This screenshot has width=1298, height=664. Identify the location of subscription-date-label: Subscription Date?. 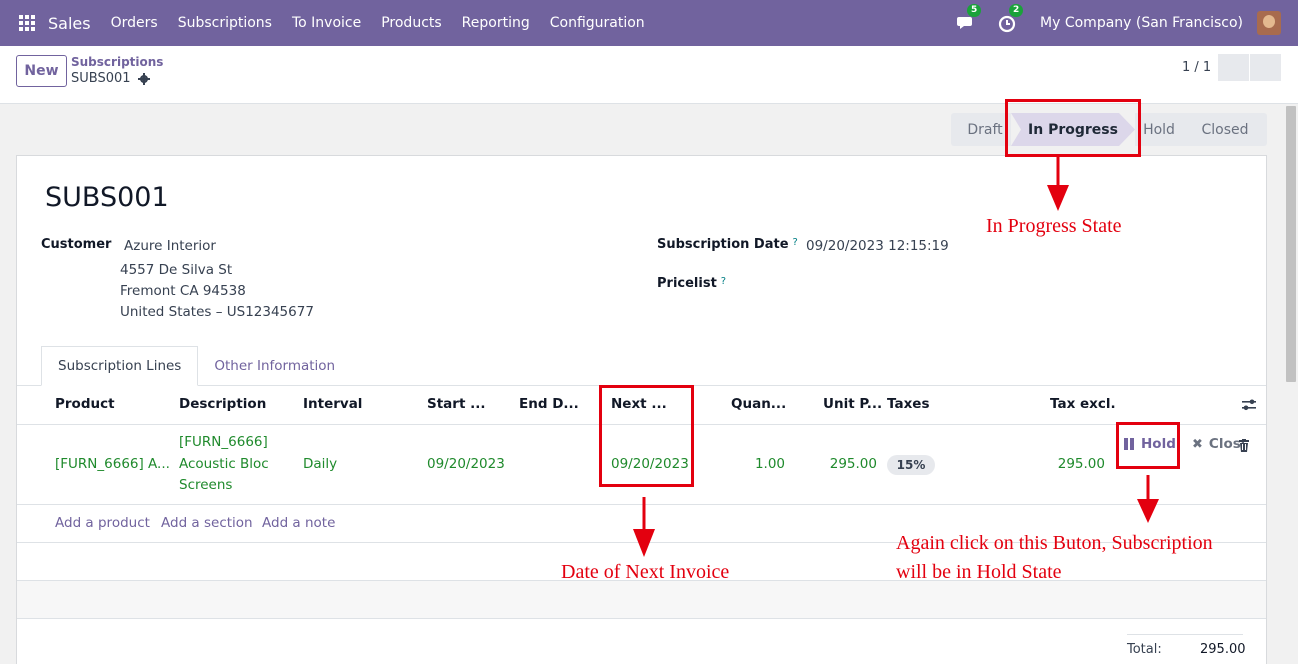
(727, 244).